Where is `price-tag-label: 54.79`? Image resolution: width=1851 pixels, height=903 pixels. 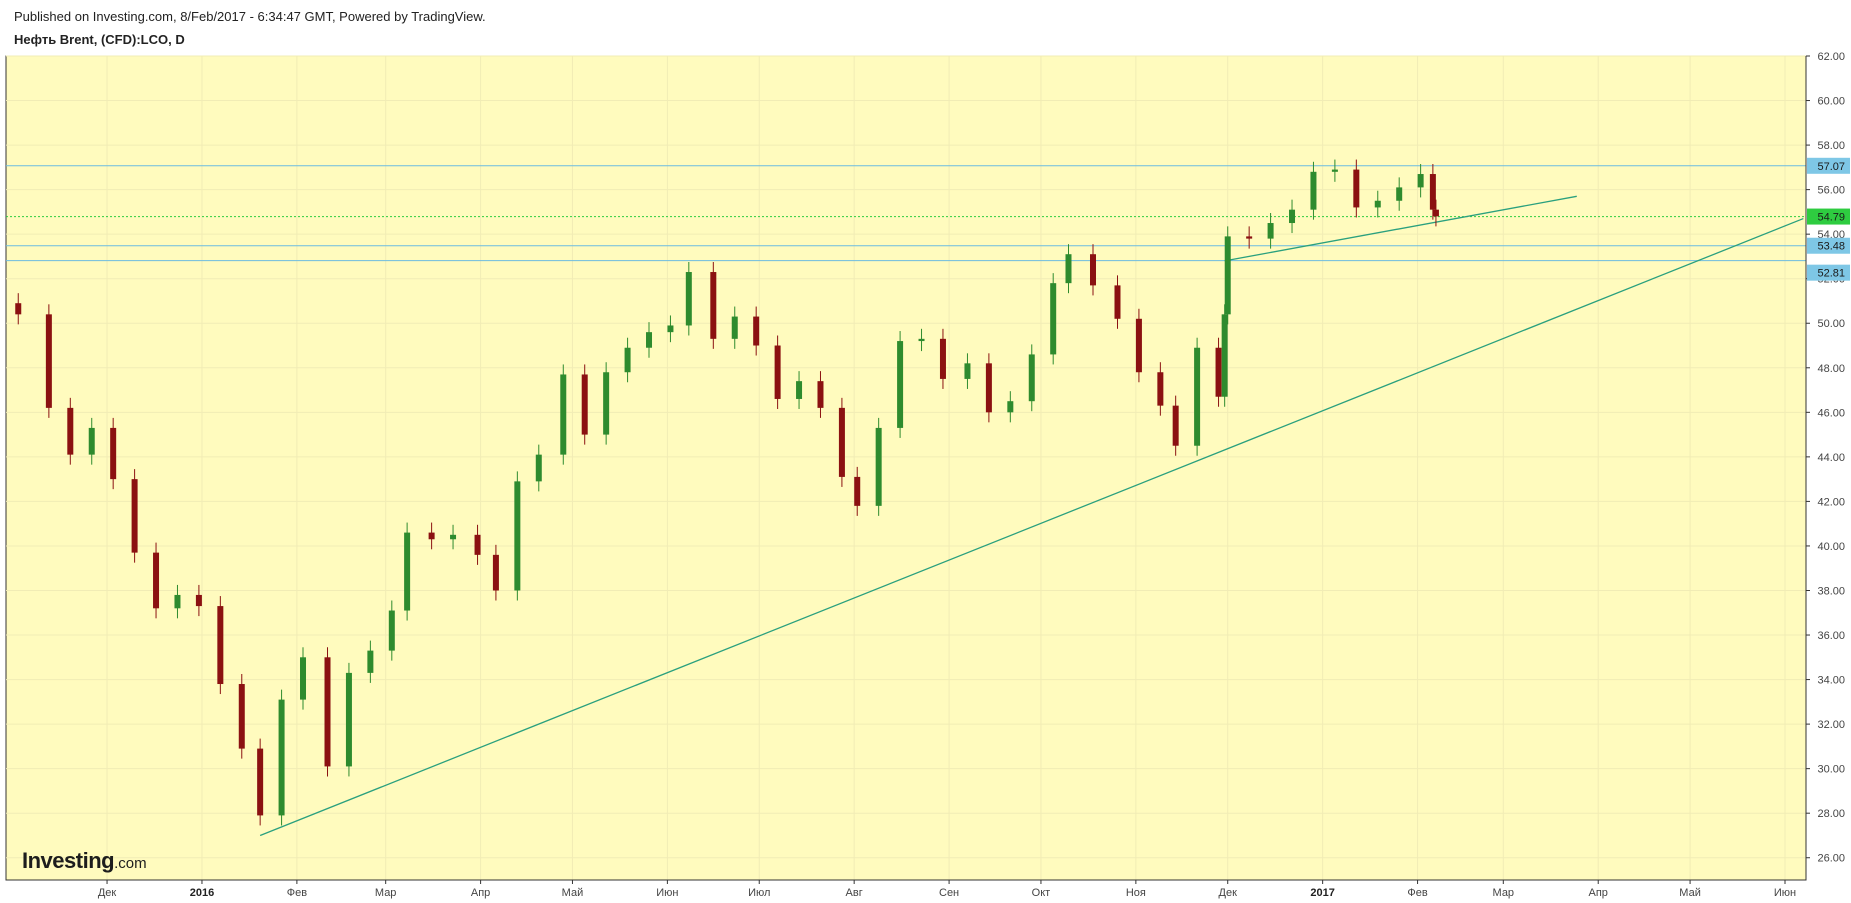 price-tag-label: 54.79 is located at coordinates (1831, 218).